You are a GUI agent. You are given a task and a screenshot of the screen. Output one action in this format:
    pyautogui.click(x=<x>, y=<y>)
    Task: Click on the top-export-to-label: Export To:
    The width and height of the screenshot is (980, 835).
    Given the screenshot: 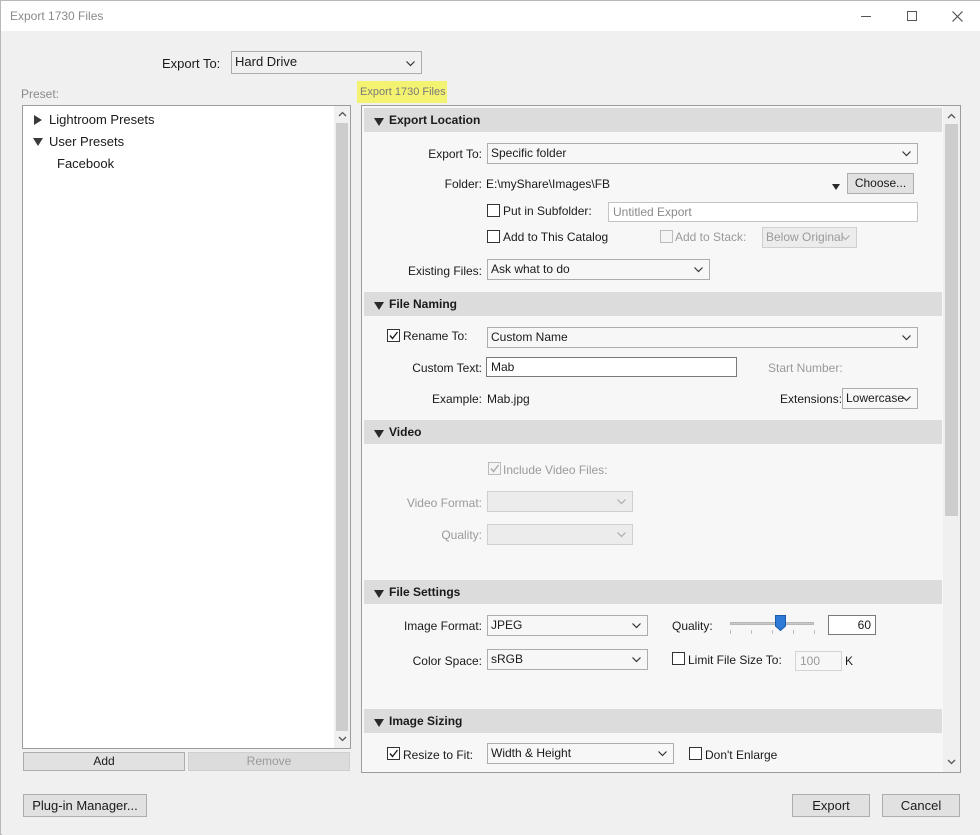 What is the action you would take?
    pyautogui.click(x=191, y=63)
    